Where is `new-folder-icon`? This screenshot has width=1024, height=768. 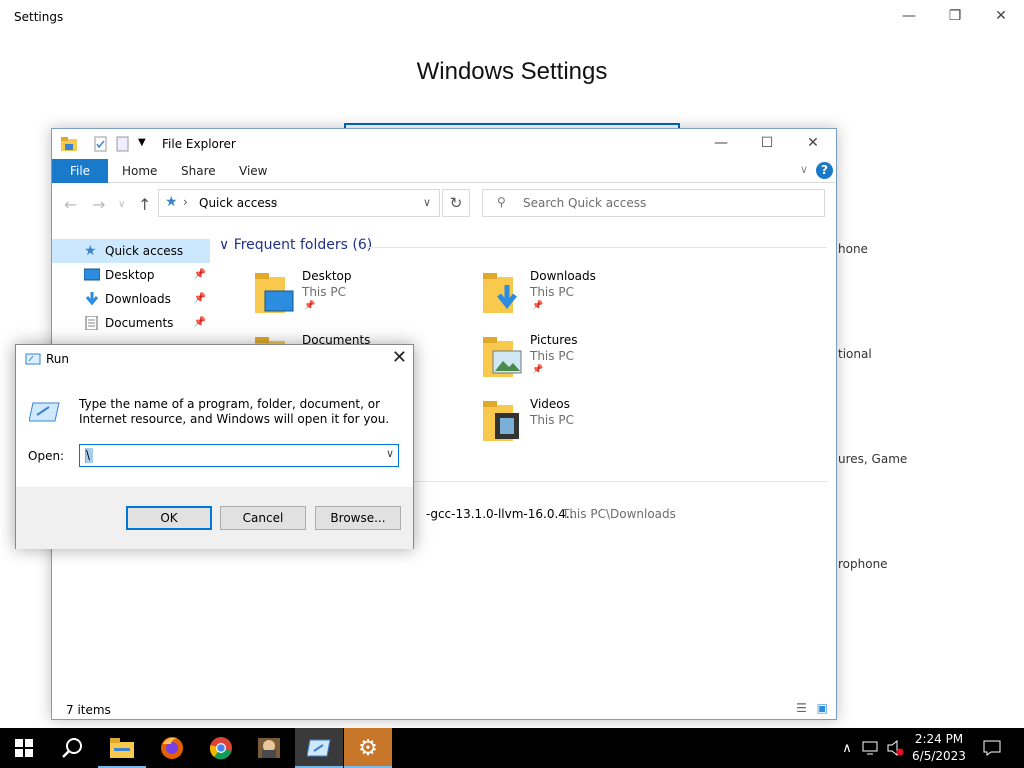
new-folder-icon is located at coordinates (123, 144).